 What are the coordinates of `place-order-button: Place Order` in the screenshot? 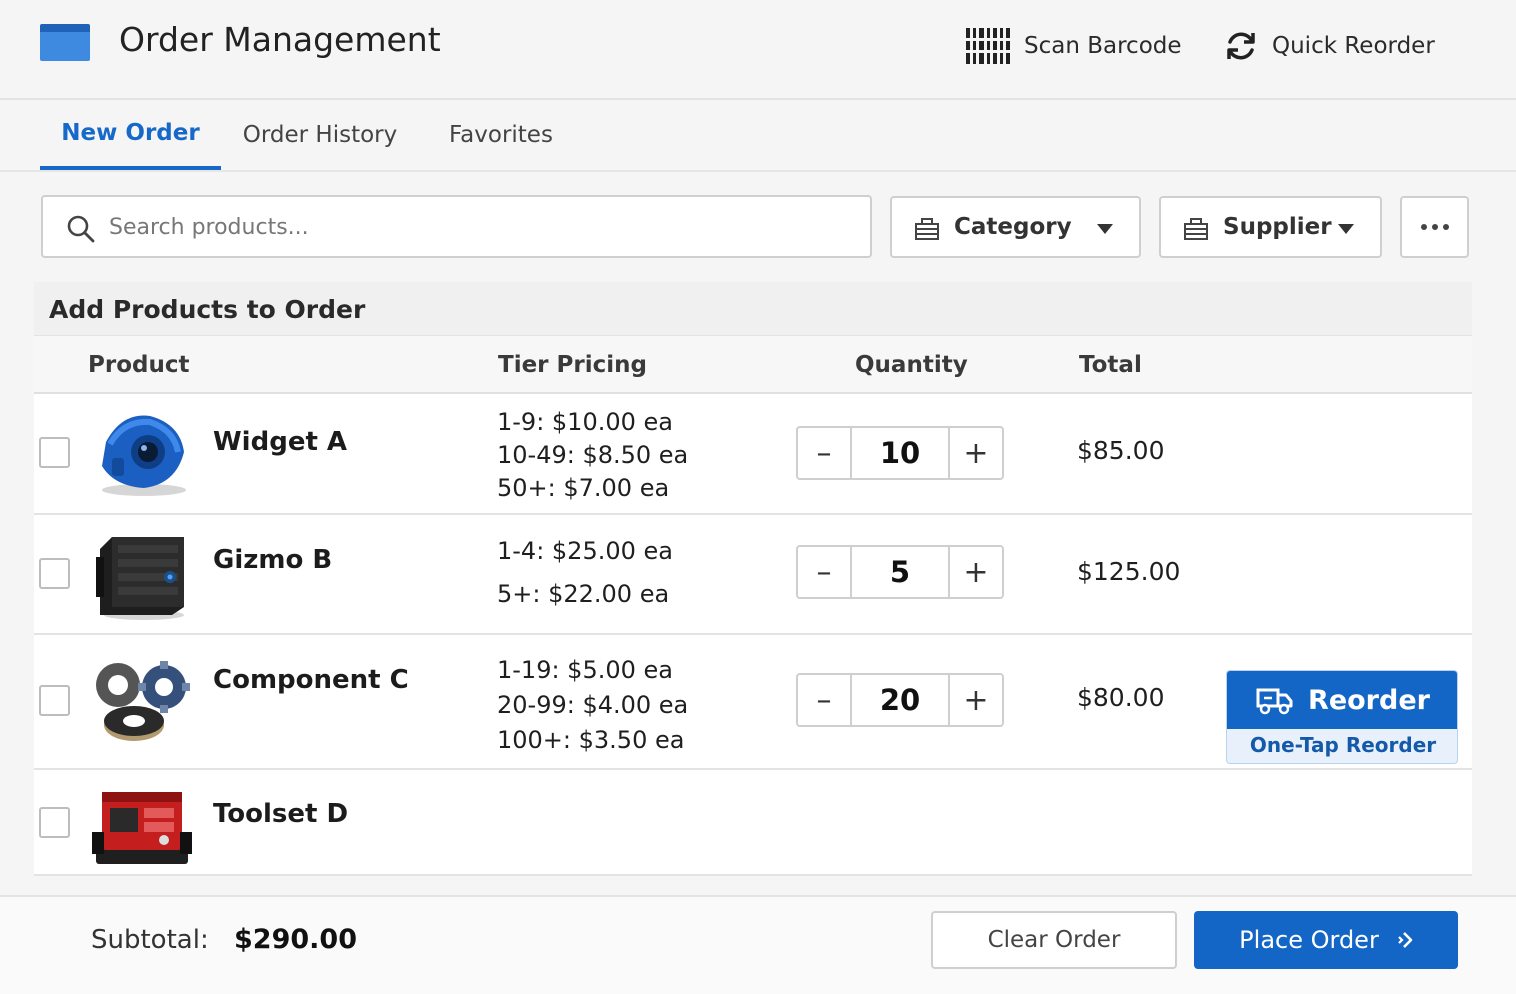 It's located at (1326, 940).